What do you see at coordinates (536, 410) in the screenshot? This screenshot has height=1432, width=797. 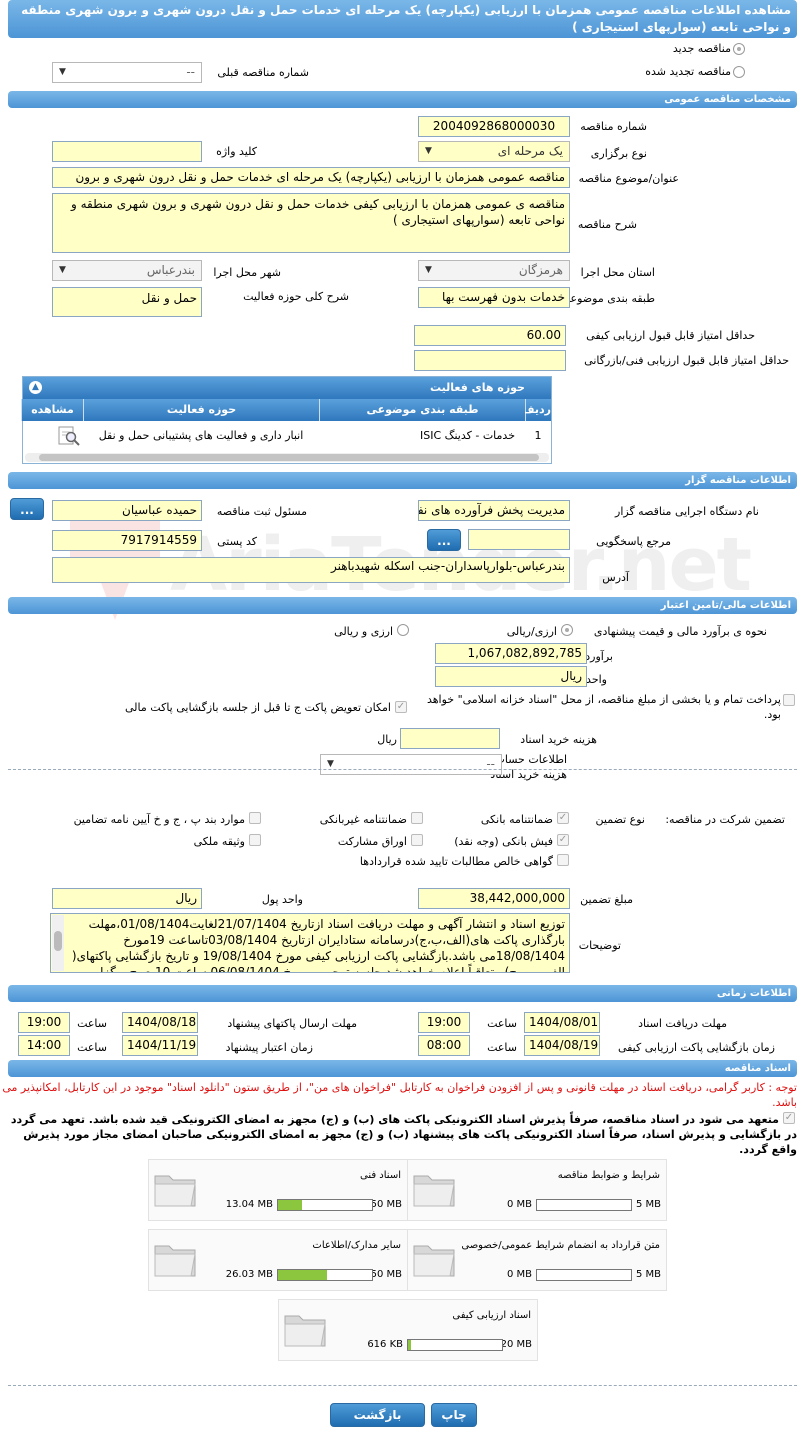 I see `col-index: ردیف` at bounding box center [536, 410].